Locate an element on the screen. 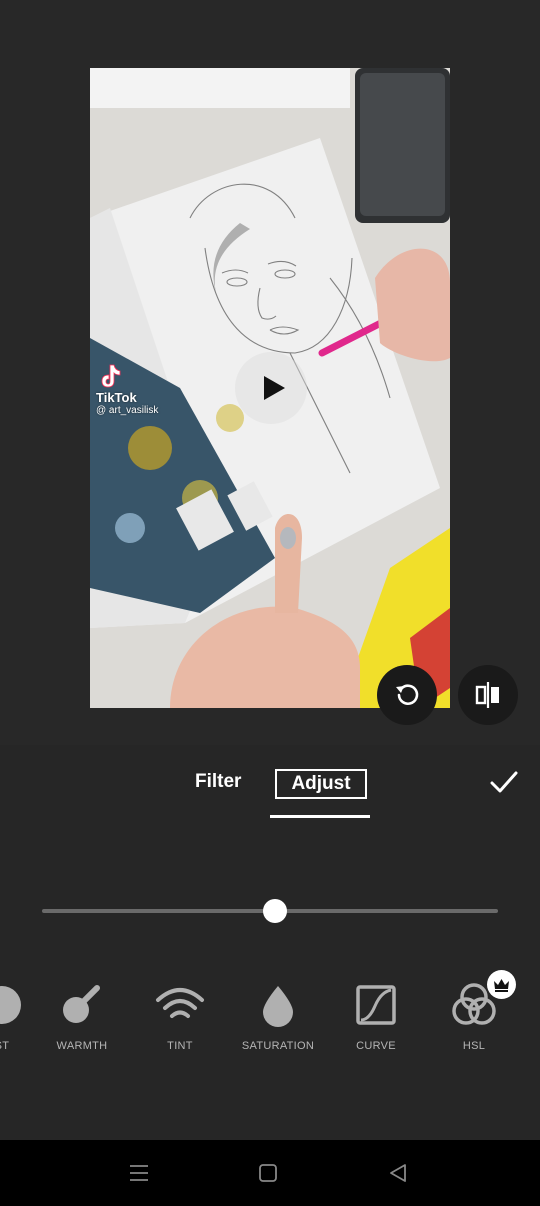  tool-label: TINT is located at coordinates (180, 1046).